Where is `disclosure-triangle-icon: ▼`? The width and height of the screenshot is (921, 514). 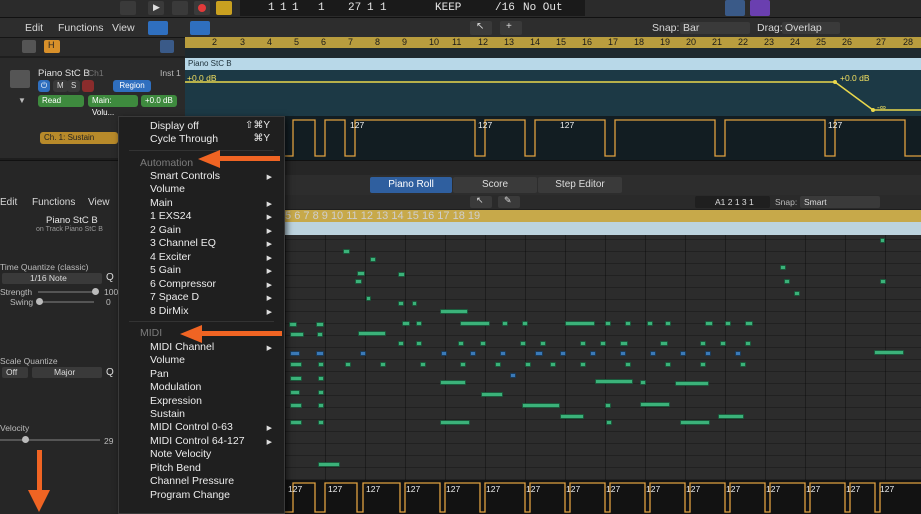 disclosure-triangle-icon: ▼ is located at coordinates (22, 100).